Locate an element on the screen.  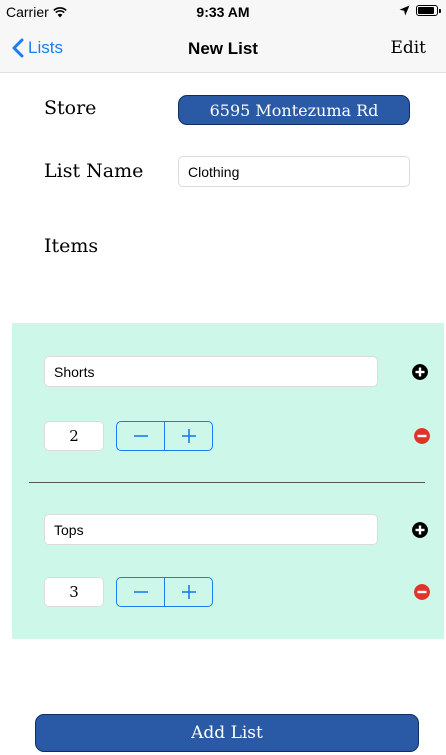
list-name-label: List Name is located at coordinates (94, 171).